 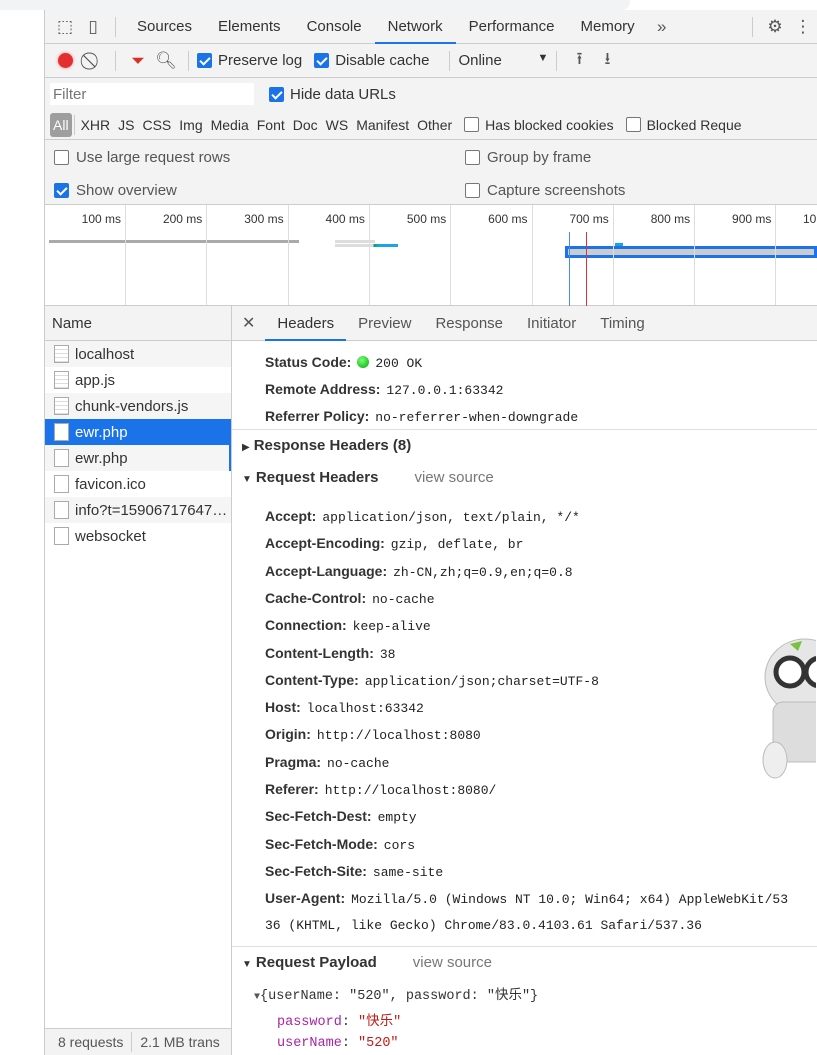 I want to click on preserve-log-checkbox: Preserve log, so click(x=249, y=60).